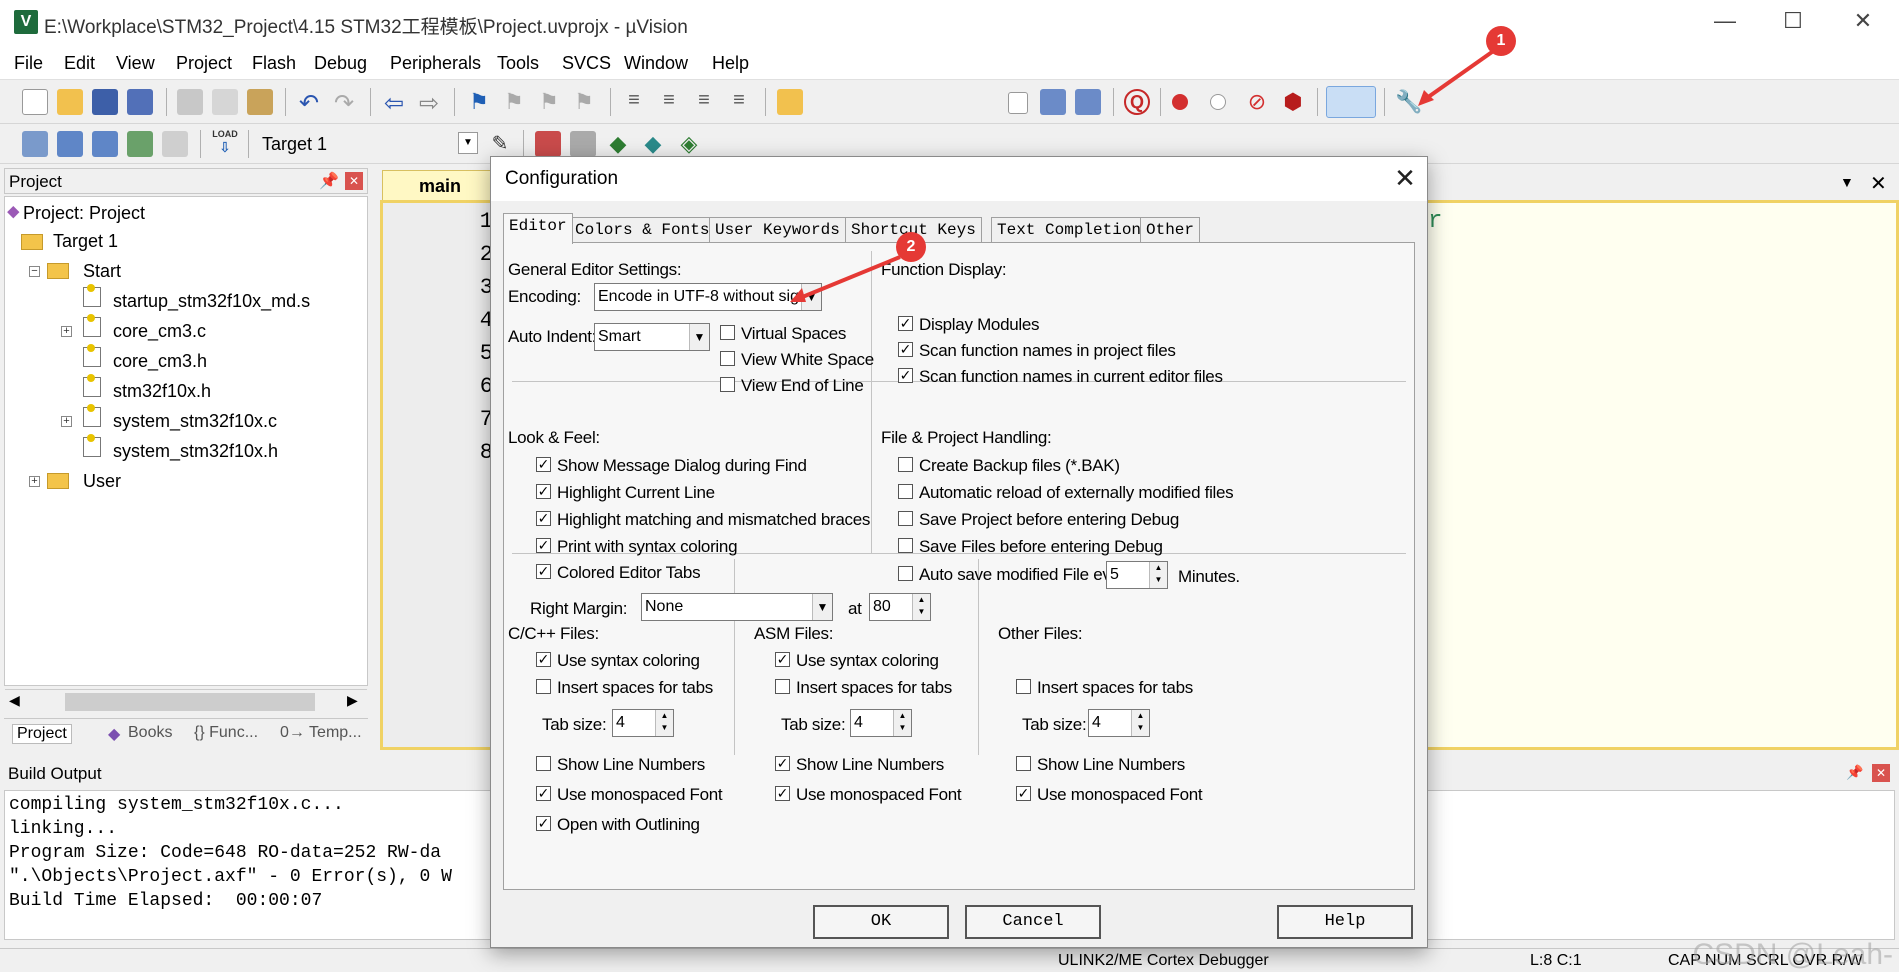 The width and height of the screenshot is (1899, 972). What do you see at coordinates (1170, 230) in the screenshot?
I see `tab-other: Other` at bounding box center [1170, 230].